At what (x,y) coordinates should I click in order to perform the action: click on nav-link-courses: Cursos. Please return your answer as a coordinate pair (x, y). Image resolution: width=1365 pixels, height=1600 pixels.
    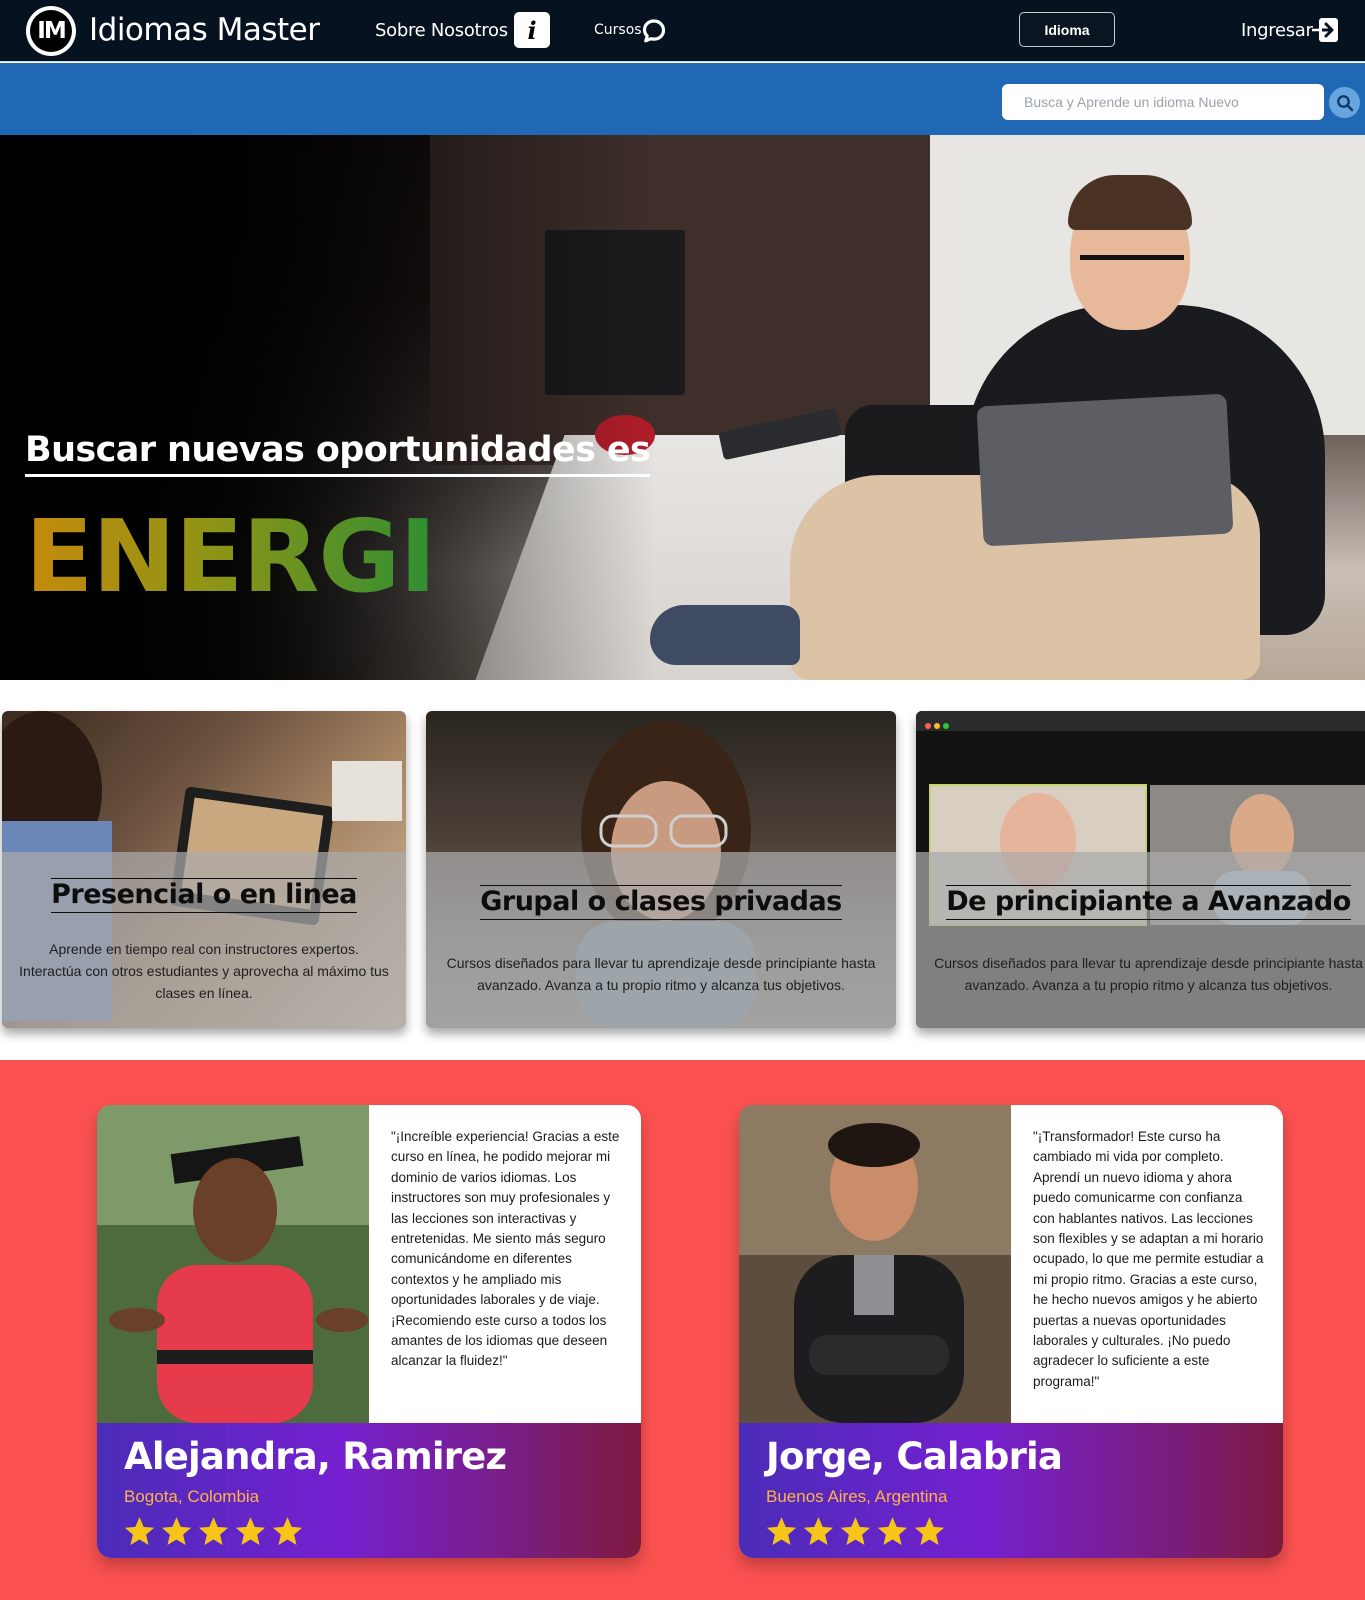
    Looking at the image, I should click on (618, 30).